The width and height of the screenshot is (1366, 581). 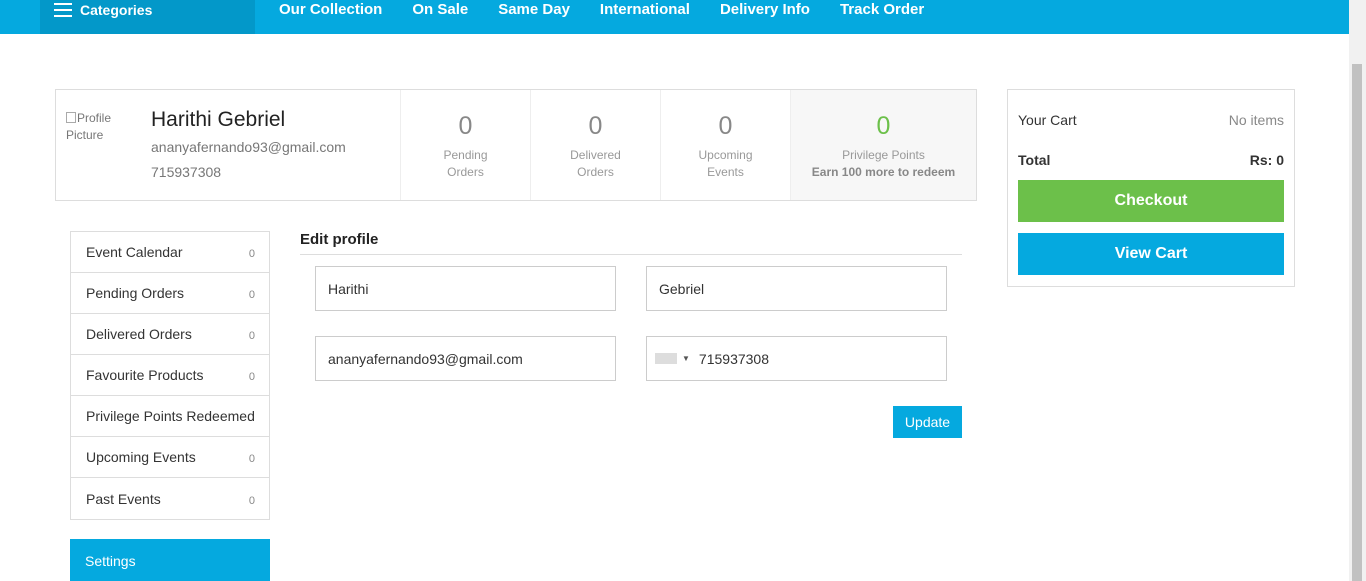 What do you see at coordinates (465, 155) in the screenshot?
I see `stat-label: Pending` at bounding box center [465, 155].